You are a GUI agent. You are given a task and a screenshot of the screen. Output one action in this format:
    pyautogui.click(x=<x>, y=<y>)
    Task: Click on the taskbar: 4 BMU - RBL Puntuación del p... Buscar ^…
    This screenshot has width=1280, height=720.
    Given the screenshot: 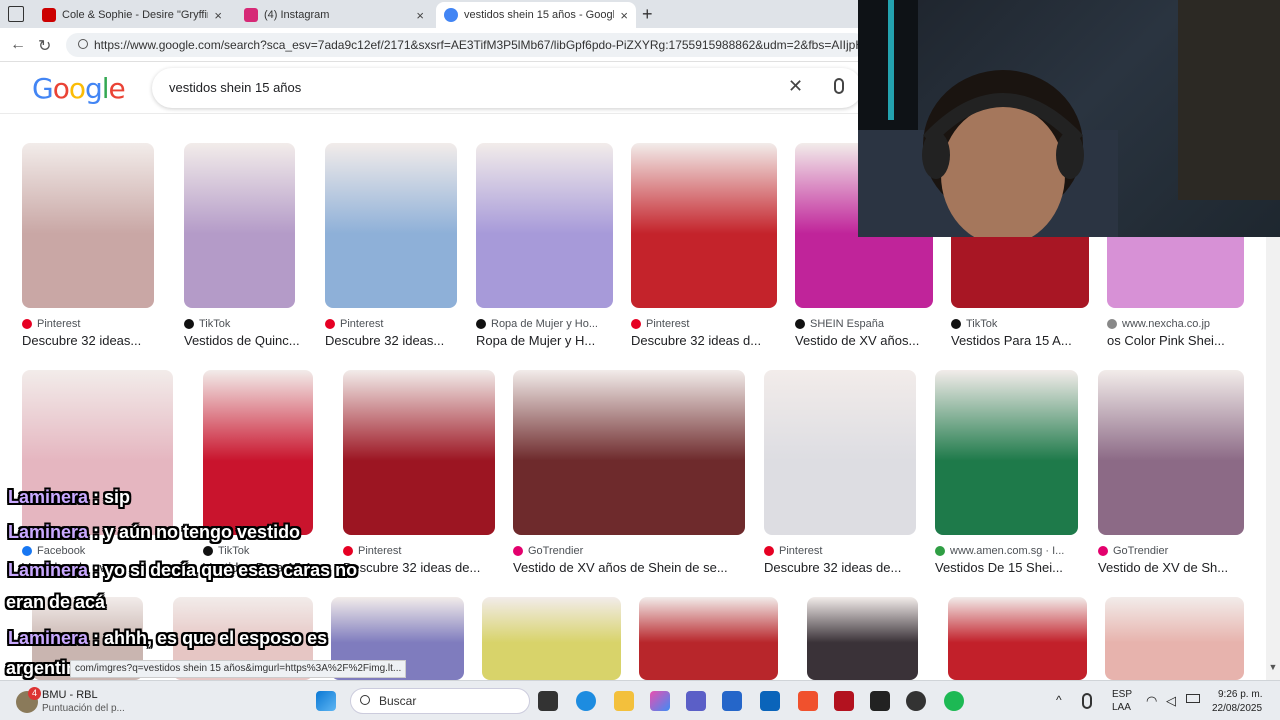 What is the action you would take?
    pyautogui.click(x=640, y=700)
    